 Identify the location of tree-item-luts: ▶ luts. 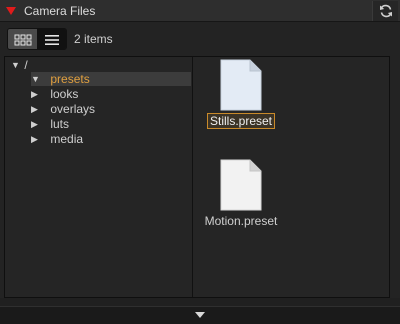
(50, 124).